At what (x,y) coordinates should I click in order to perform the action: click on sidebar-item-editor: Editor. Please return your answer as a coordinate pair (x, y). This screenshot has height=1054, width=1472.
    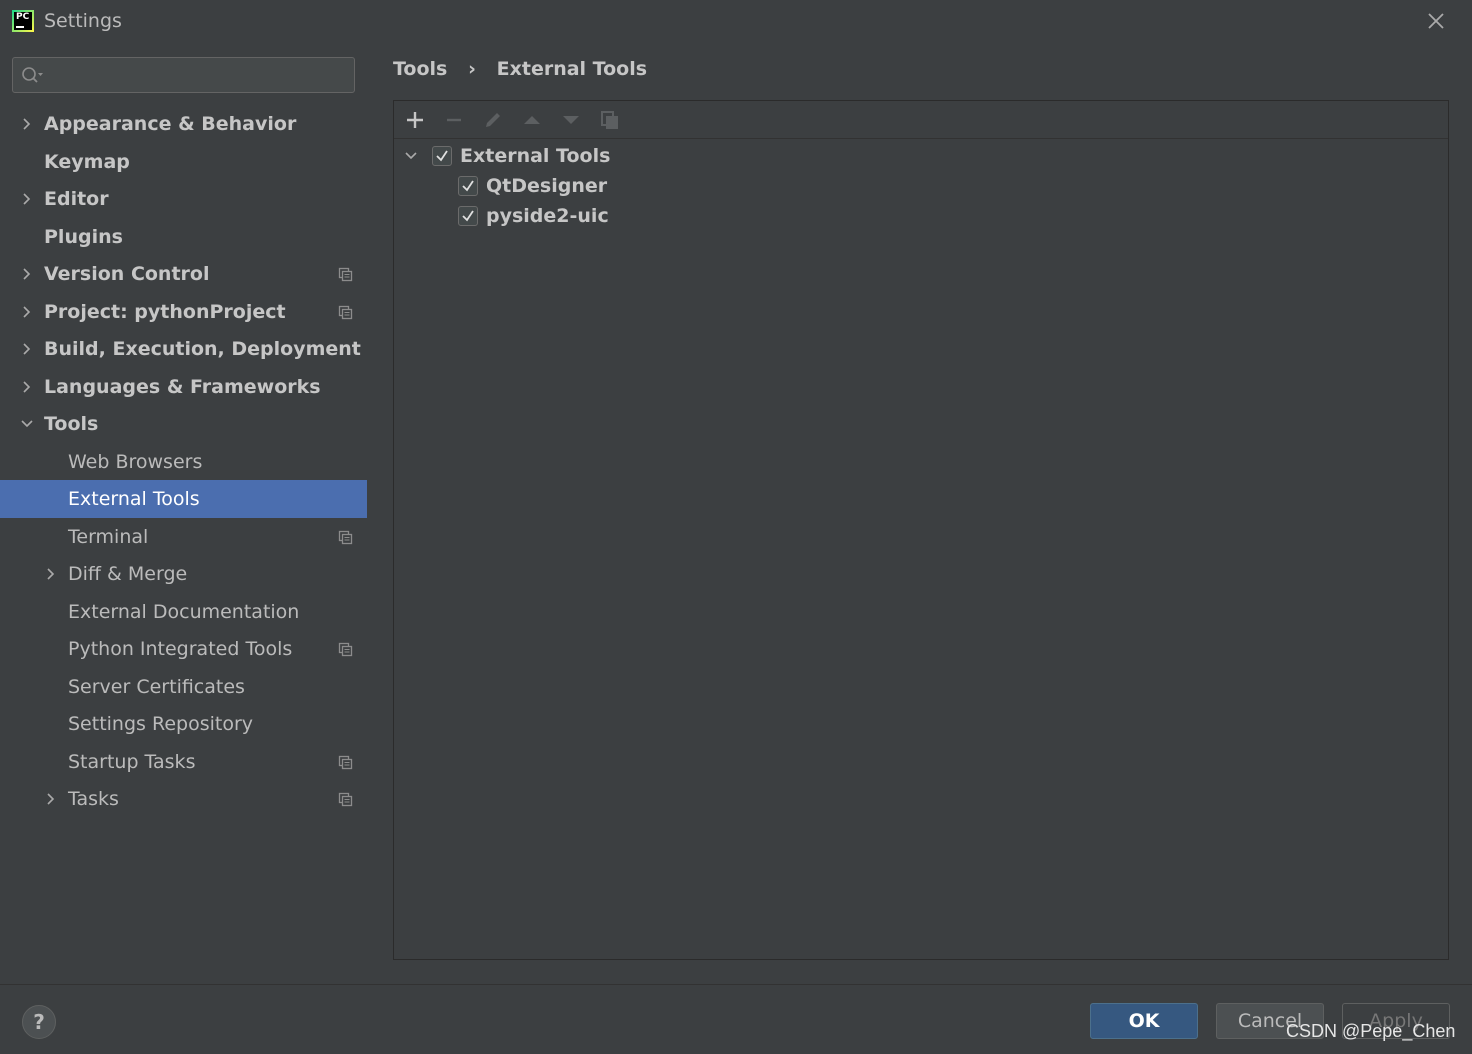
    Looking at the image, I should click on (183, 199).